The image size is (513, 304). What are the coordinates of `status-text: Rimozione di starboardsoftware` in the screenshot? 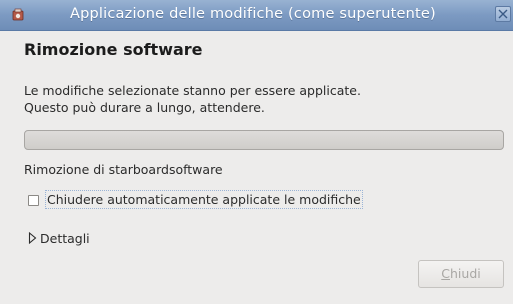 It's located at (123, 169).